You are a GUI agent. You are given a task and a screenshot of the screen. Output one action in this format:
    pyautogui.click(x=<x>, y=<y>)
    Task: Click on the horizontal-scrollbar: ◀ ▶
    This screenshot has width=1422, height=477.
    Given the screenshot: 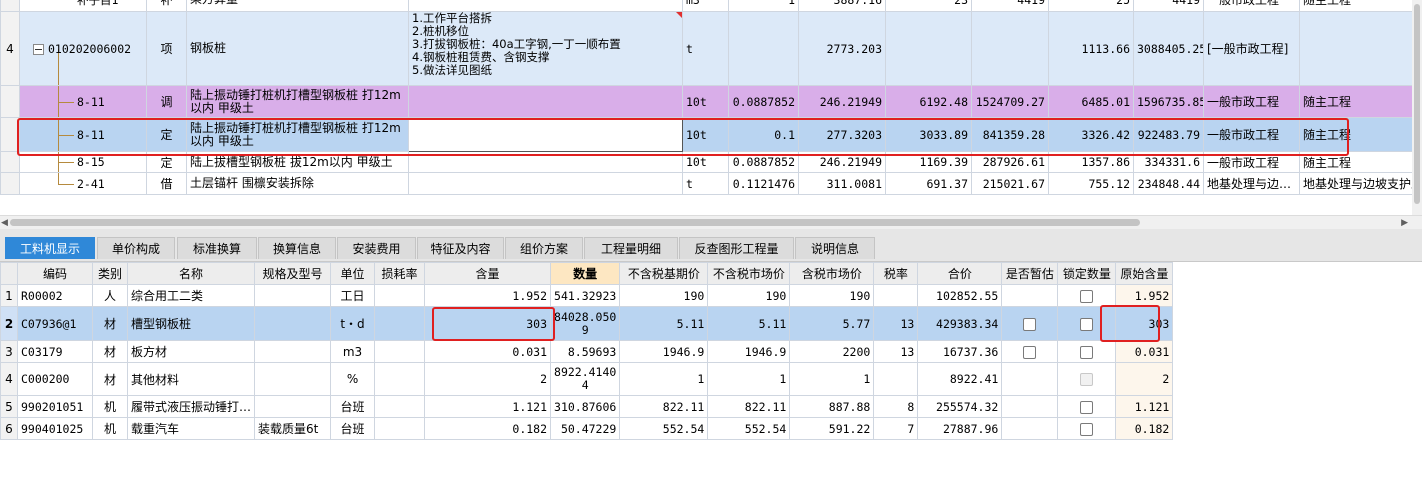 What is the action you would take?
    pyautogui.click(x=711, y=222)
    